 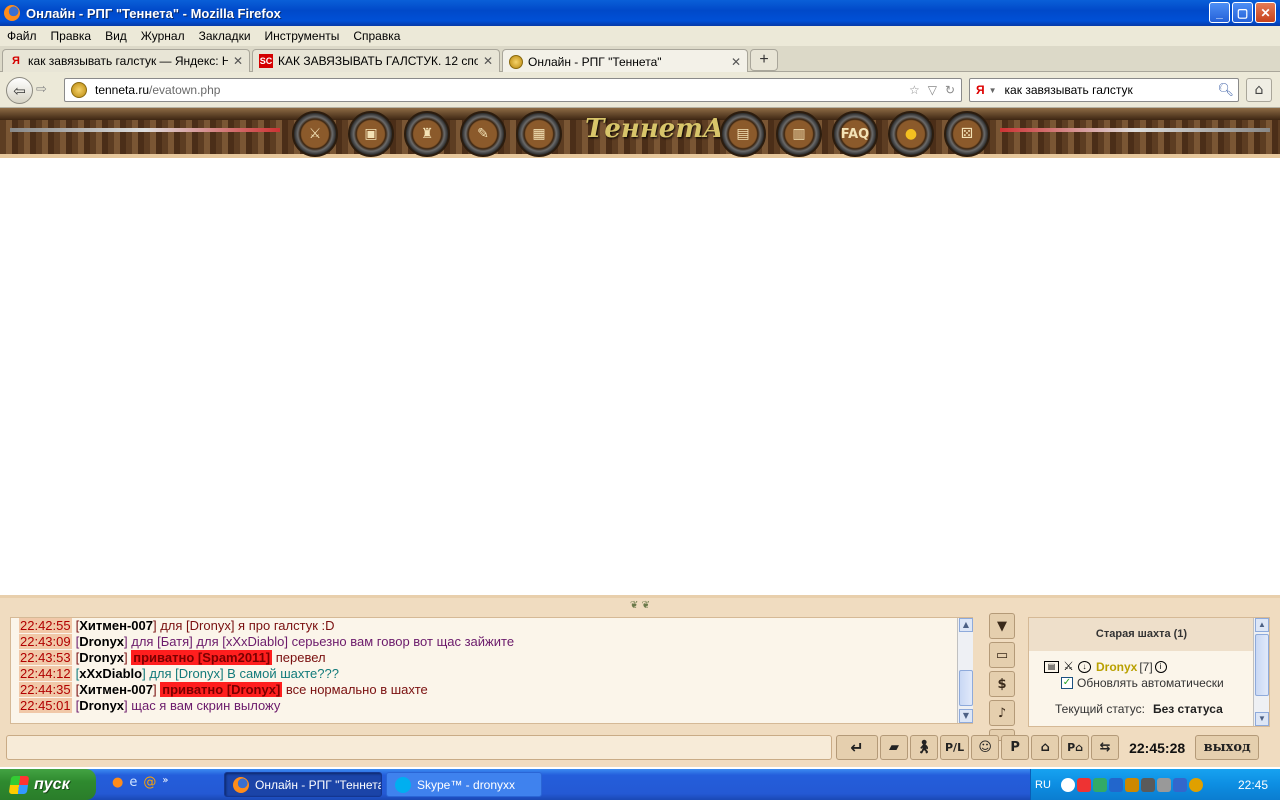 What do you see at coordinates (1160, 667) in the screenshot?
I see `info-icon: i` at bounding box center [1160, 667].